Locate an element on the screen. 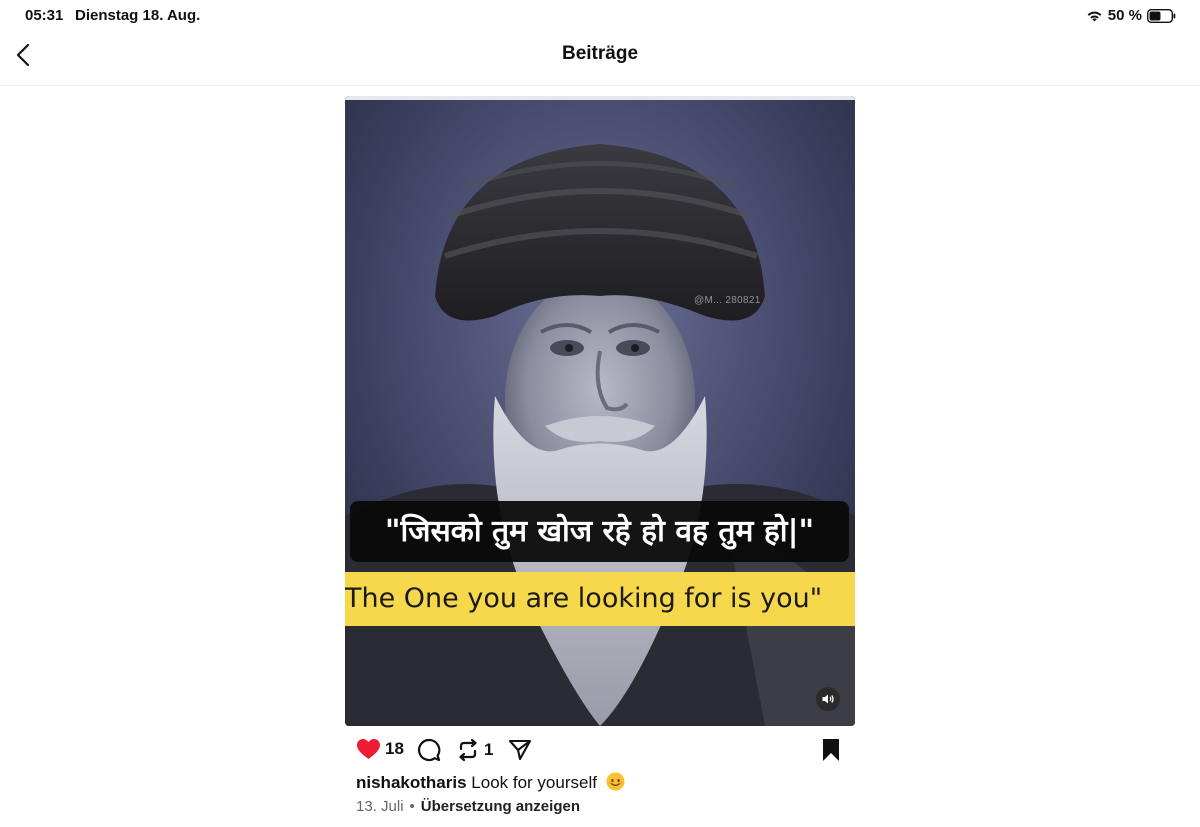 The image size is (1200, 827). caption-text: Look for yourself is located at coordinates (534, 782).